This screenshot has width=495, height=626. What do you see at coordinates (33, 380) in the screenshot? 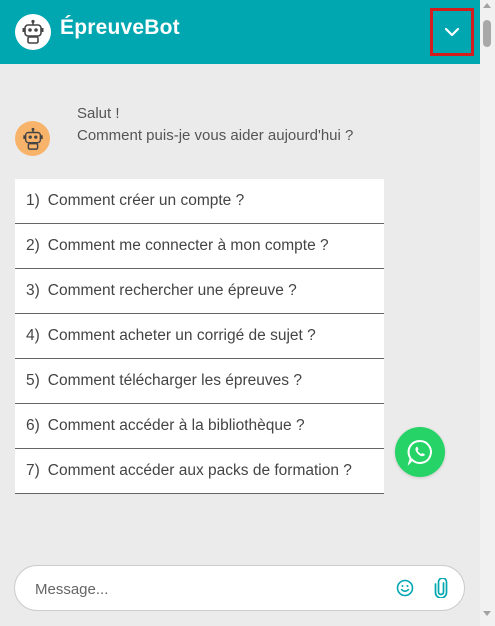
I see `faq-number: 5)` at bounding box center [33, 380].